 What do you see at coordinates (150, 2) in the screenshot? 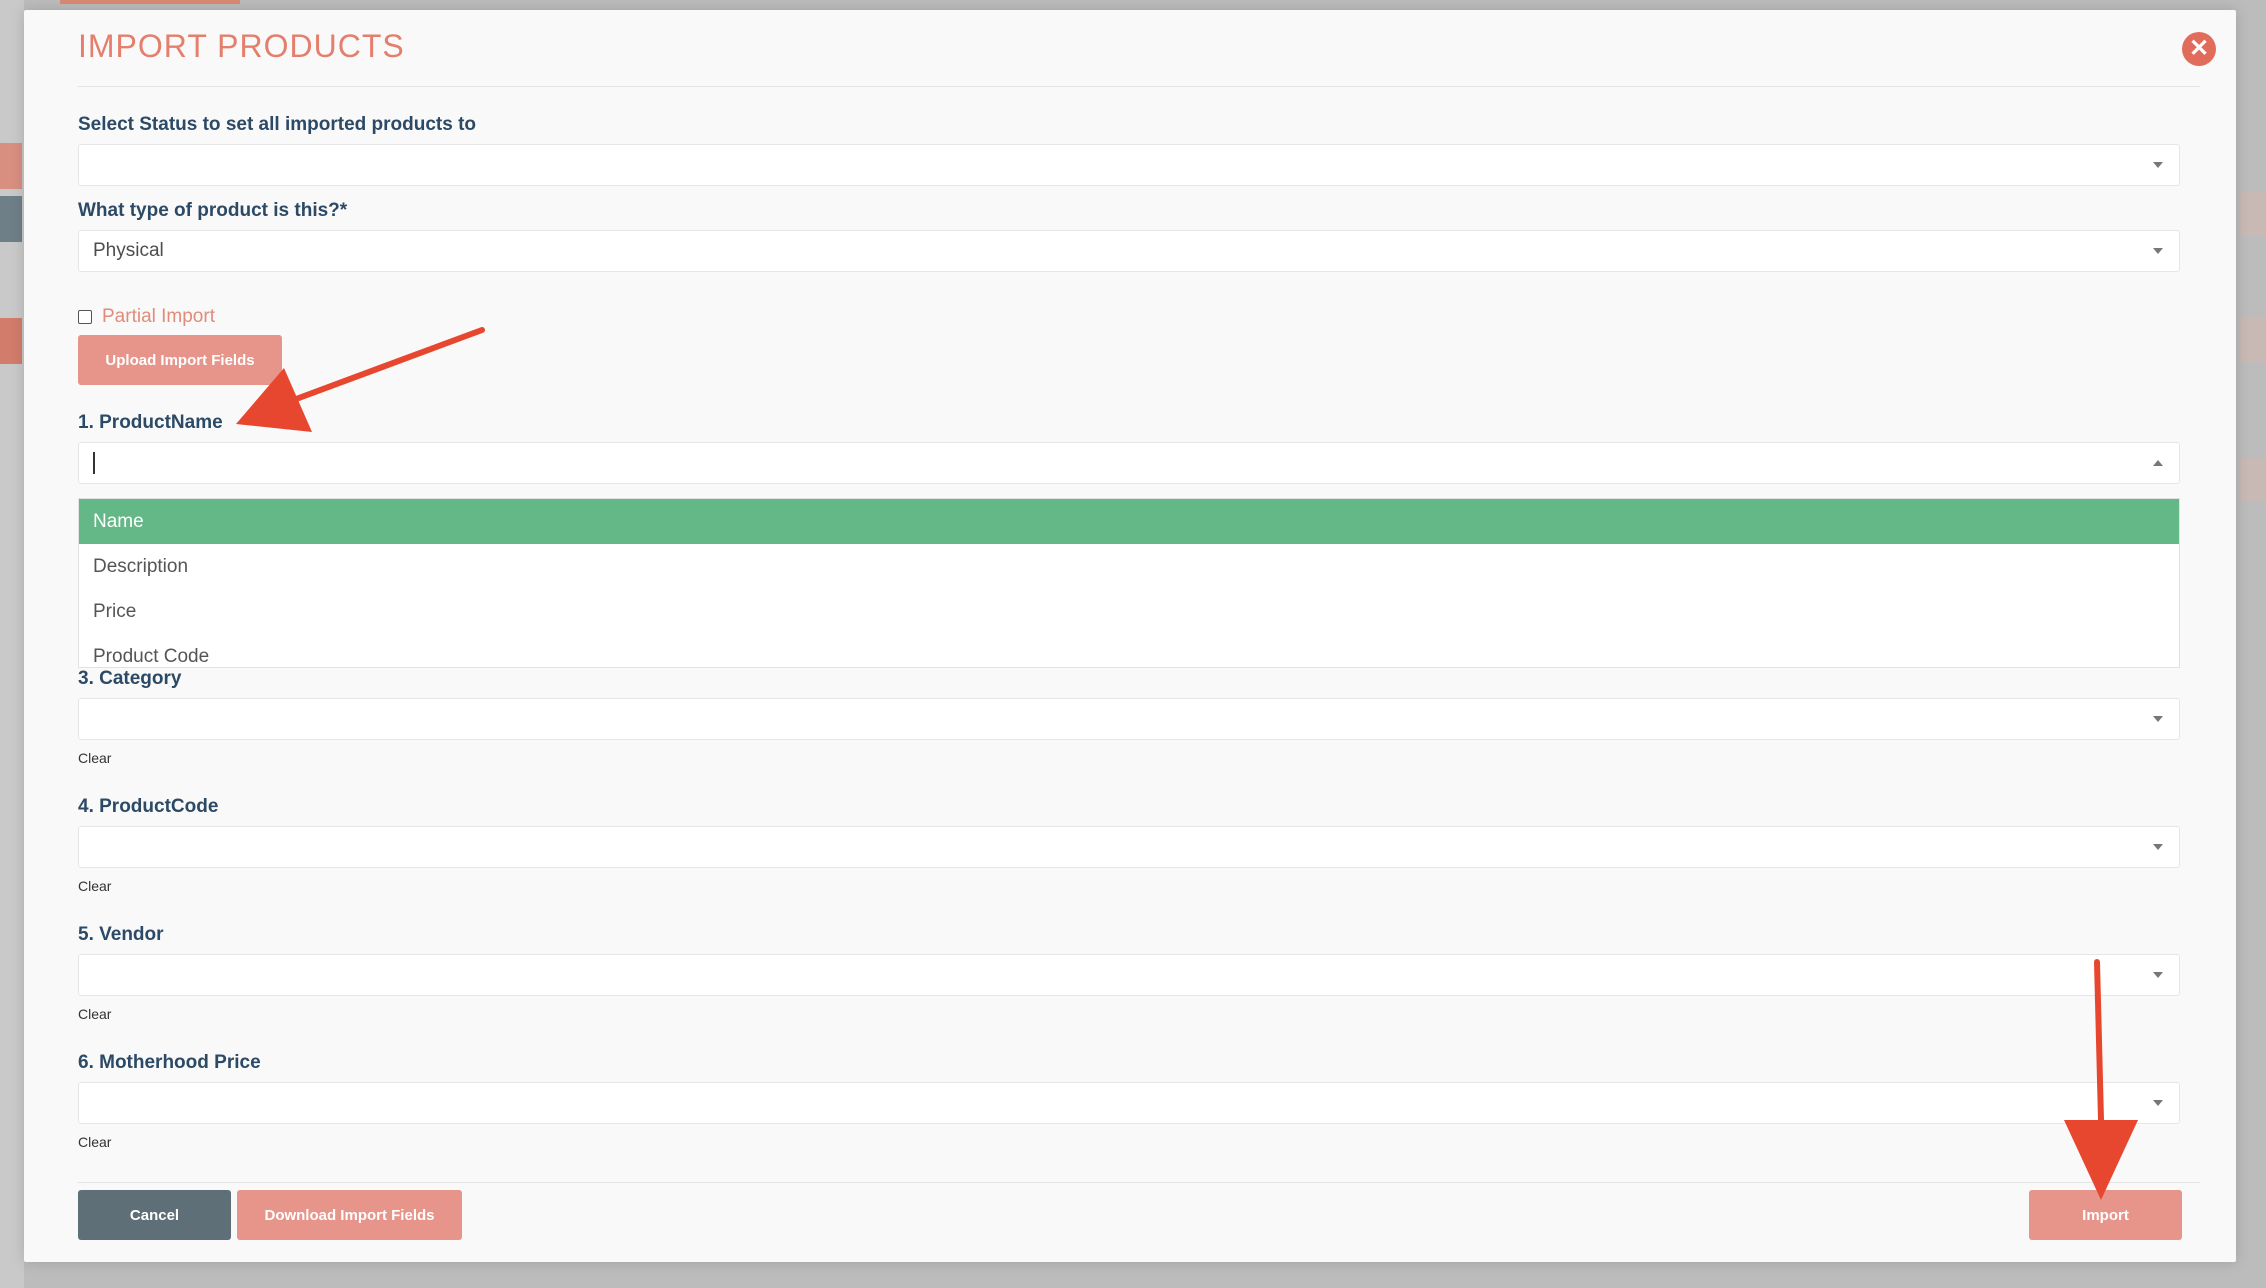
I see `background-top-accent` at bounding box center [150, 2].